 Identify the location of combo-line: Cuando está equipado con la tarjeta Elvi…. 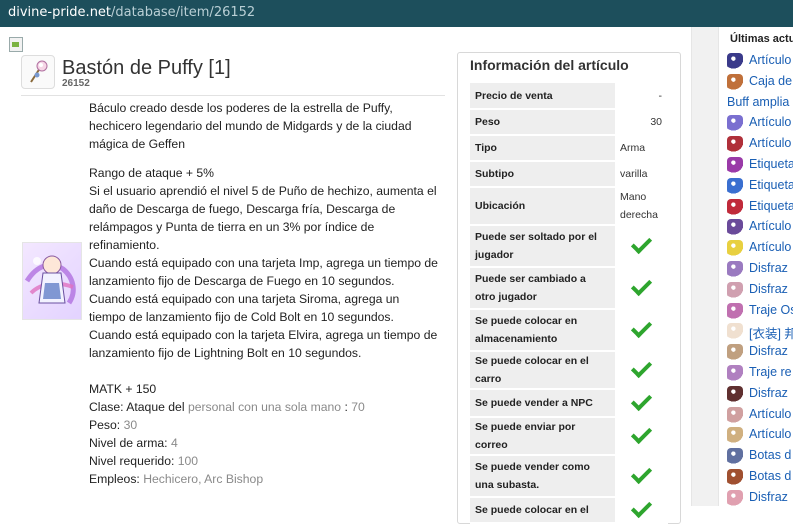
(263, 344).